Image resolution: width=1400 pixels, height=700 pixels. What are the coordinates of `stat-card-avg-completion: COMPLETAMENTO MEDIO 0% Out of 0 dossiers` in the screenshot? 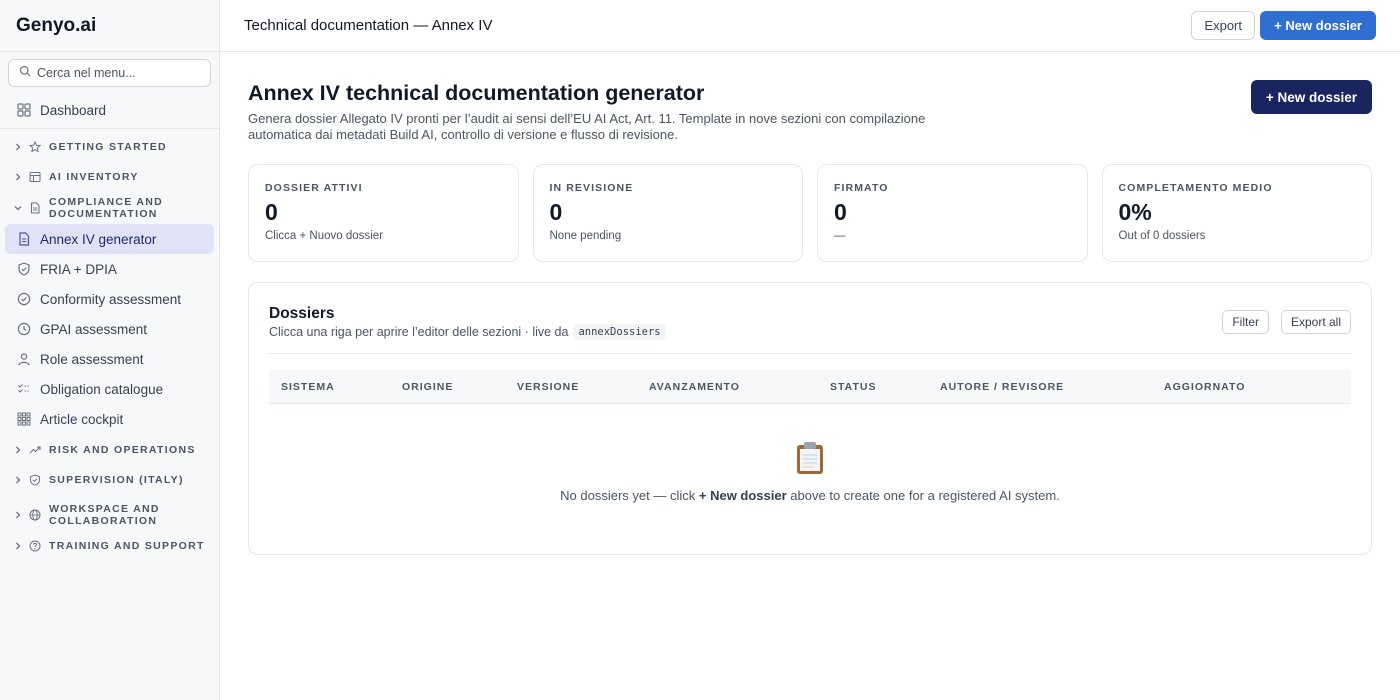 It's located at (1236, 213).